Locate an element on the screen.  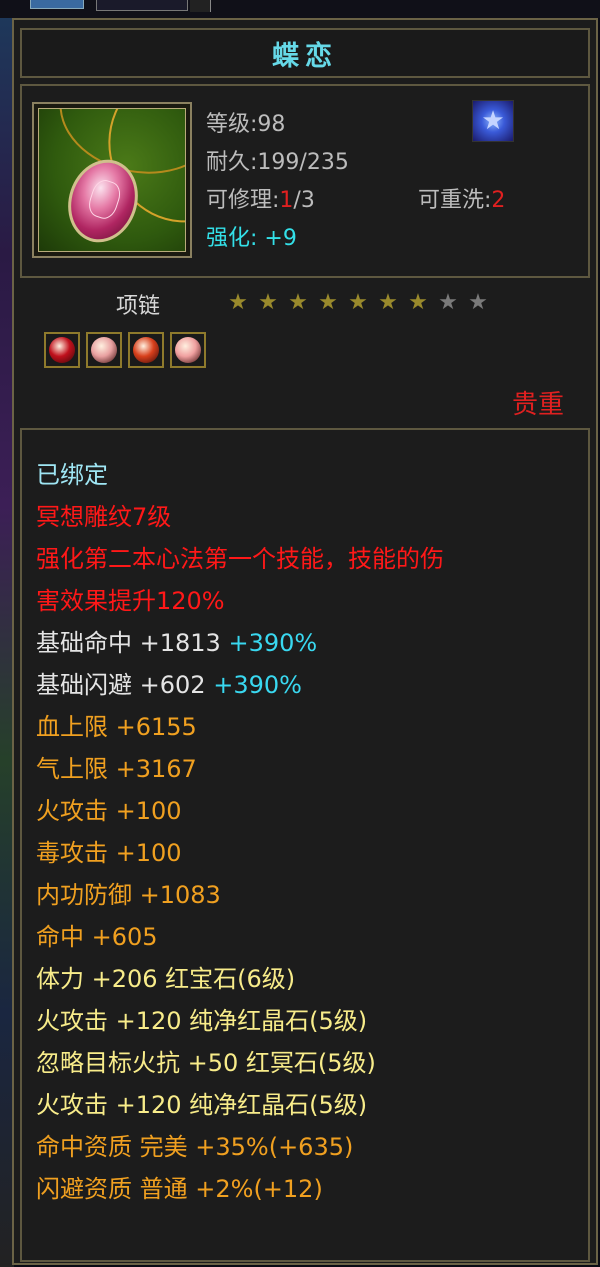
rewash-line: 可重洗:2 is located at coordinates (462, 200).